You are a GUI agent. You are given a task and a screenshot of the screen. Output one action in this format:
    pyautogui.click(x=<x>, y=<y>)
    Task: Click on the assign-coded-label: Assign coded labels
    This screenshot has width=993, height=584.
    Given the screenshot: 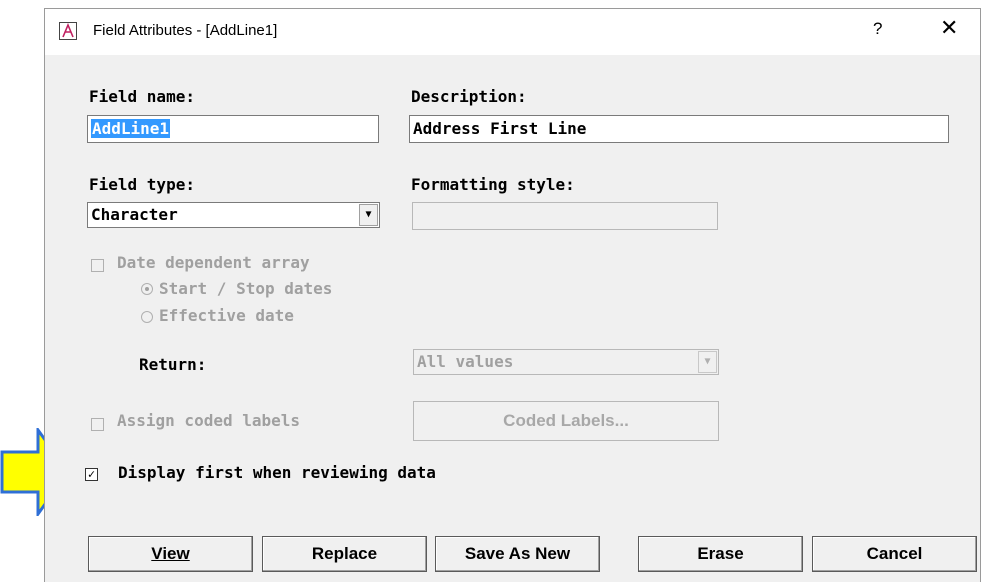 What is the action you would take?
    pyautogui.click(x=209, y=420)
    